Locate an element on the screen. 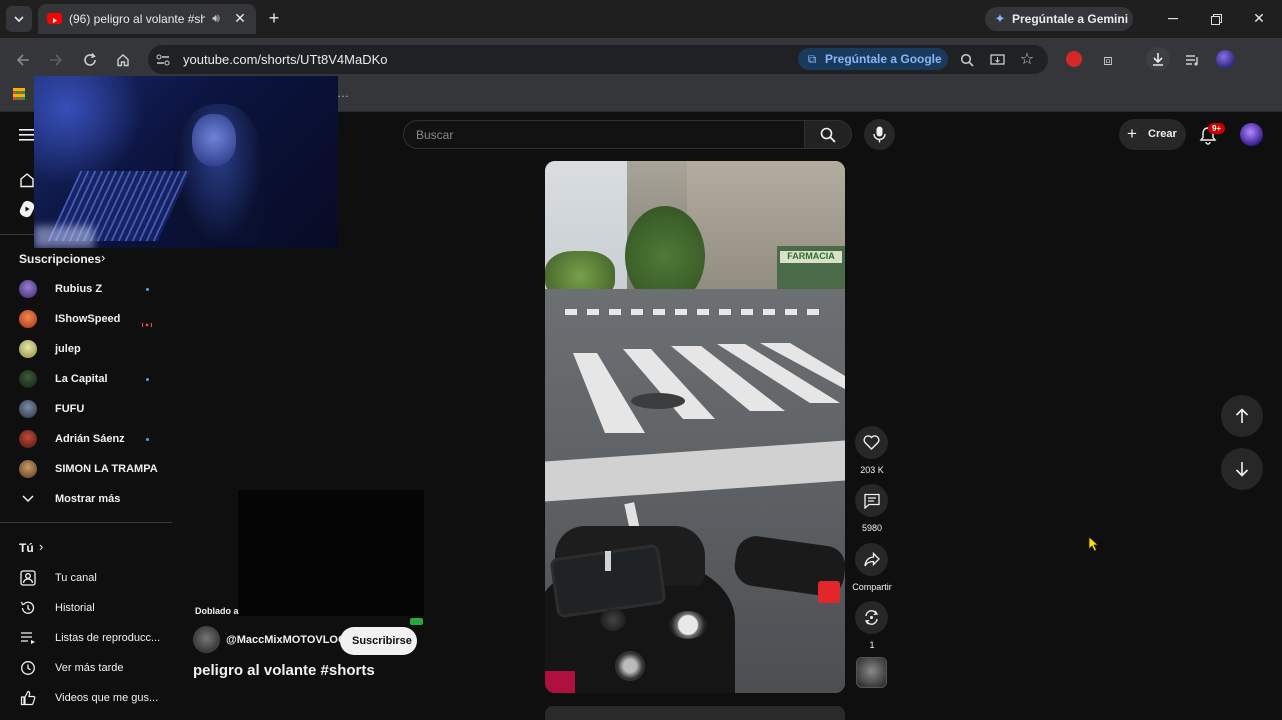 This screenshot has height=720, width=1282. microphone-icon is located at coordinates (879, 134).